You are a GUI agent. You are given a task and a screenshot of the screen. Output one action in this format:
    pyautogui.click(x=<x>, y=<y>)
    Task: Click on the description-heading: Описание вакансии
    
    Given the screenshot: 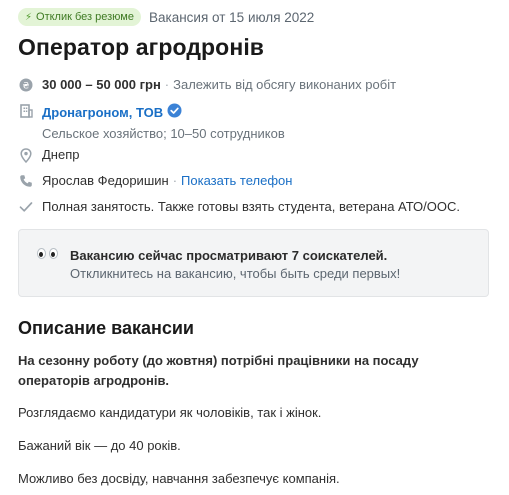 What is the action you would take?
    pyautogui.click(x=106, y=328)
    